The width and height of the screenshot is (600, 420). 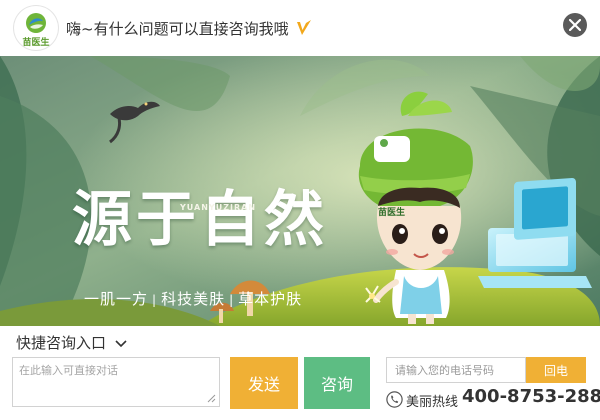 I want to click on greeting-text: 嗨~有什么问题可以直接咨询我哦, so click(x=177, y=29).